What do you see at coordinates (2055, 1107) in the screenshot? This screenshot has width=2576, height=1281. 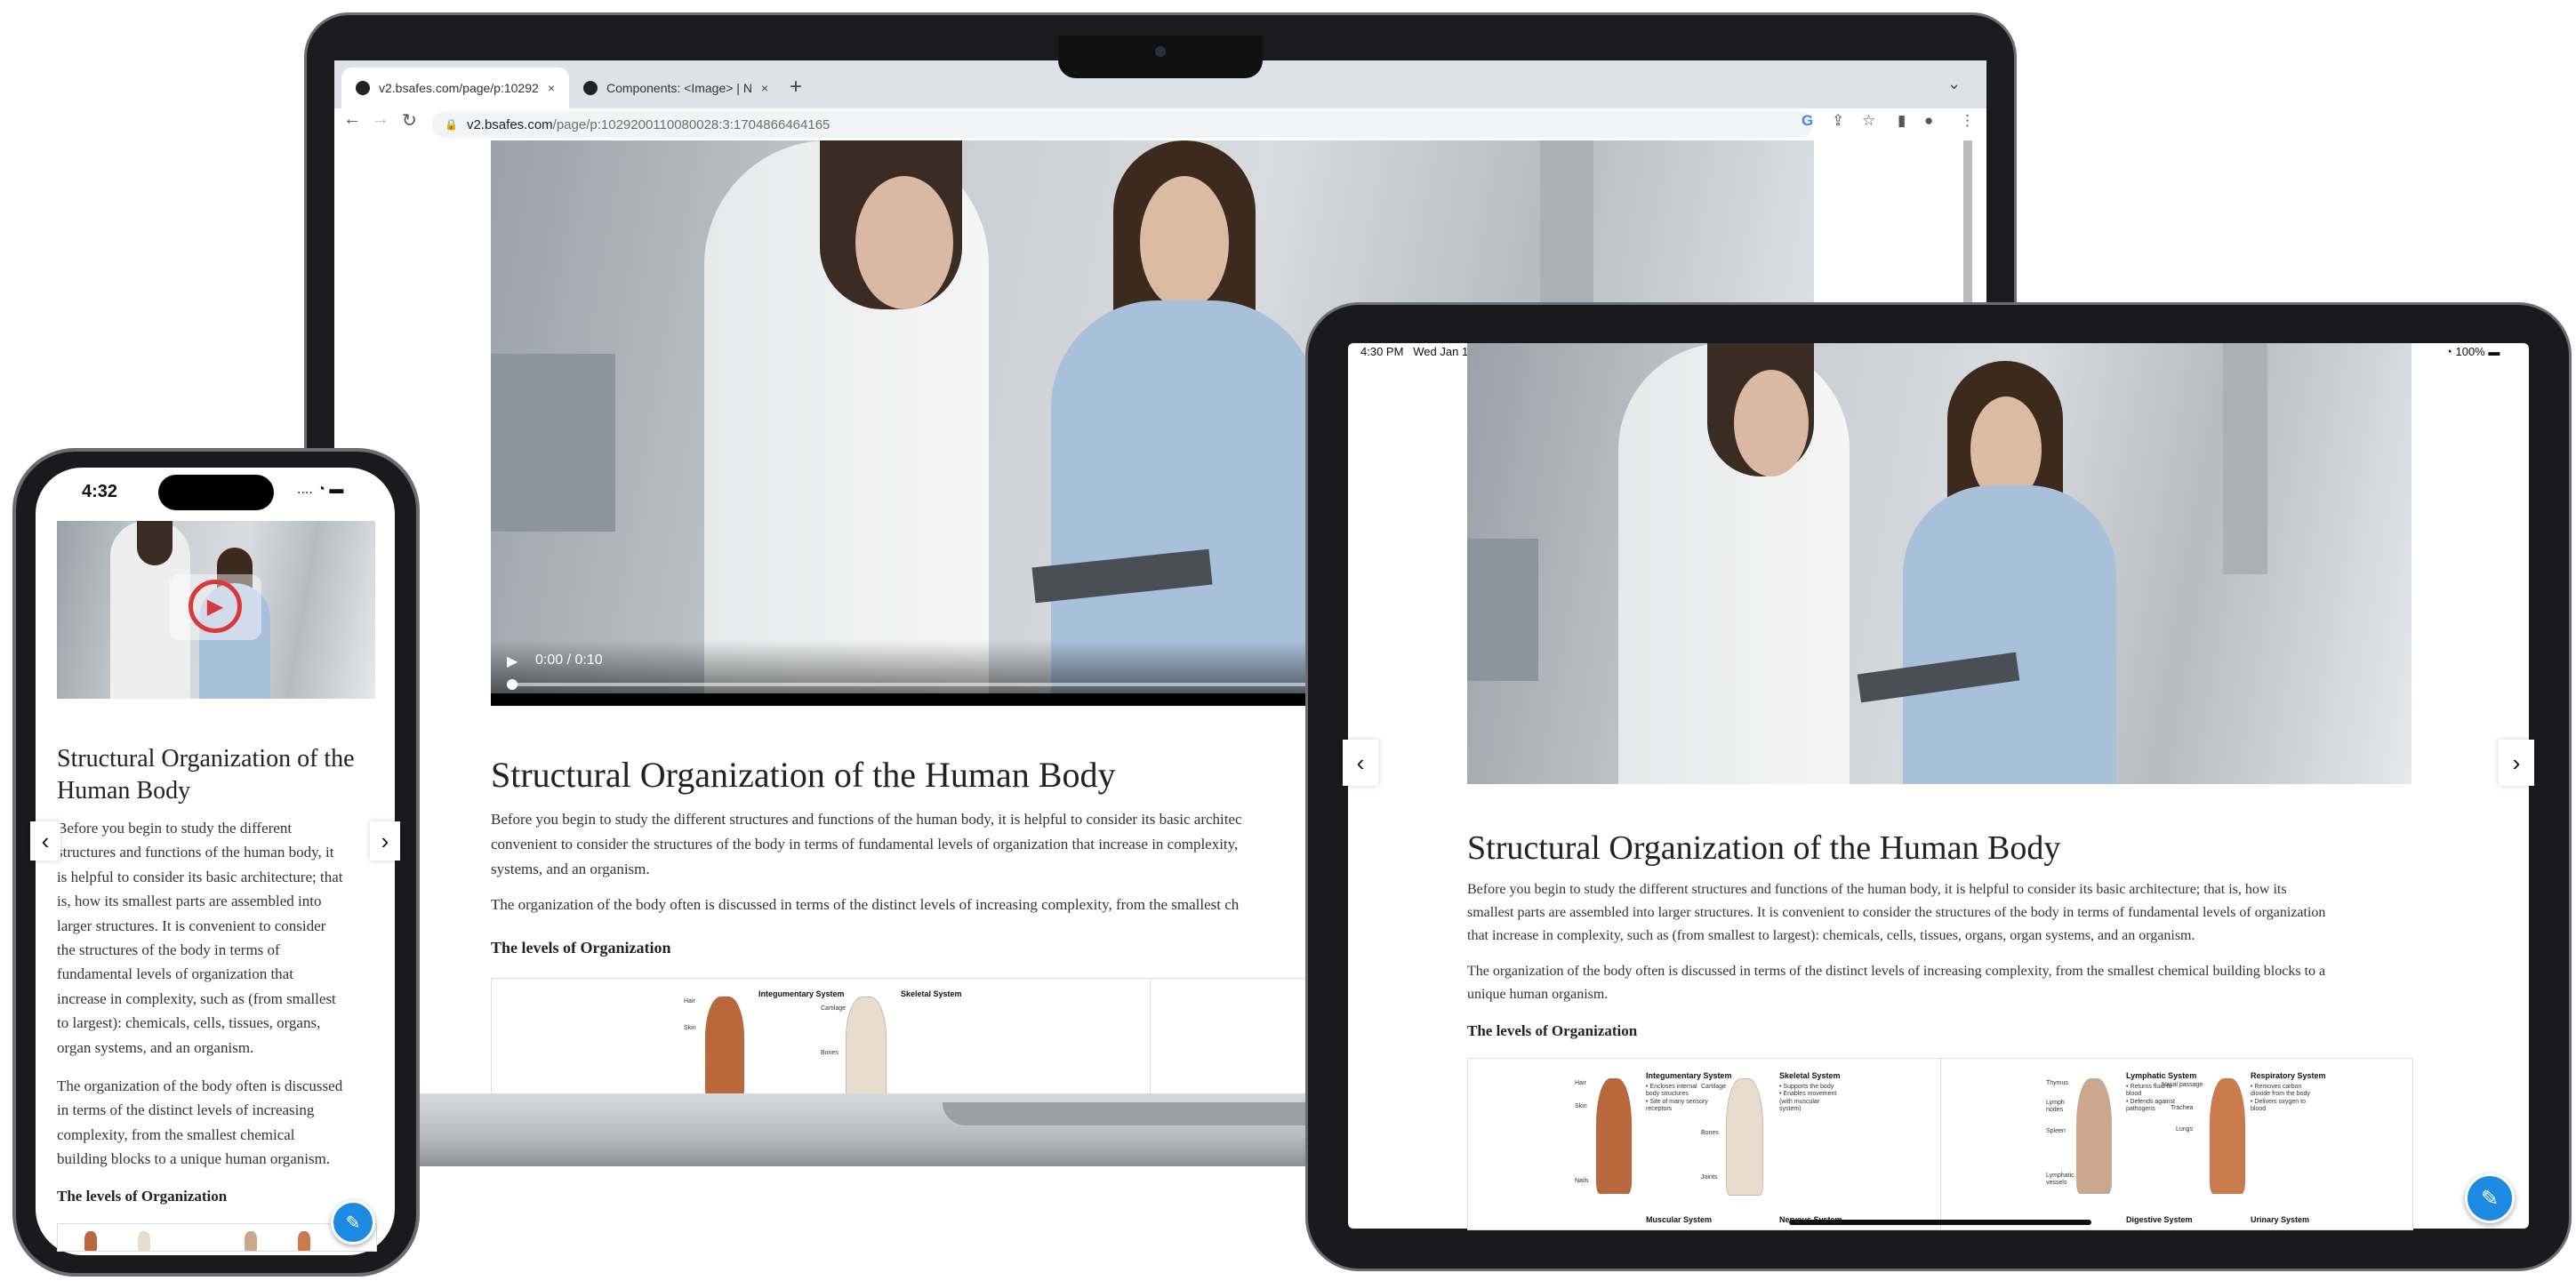 I see `part-label: Lymph nodes` at bounding box center [2055, 1107].